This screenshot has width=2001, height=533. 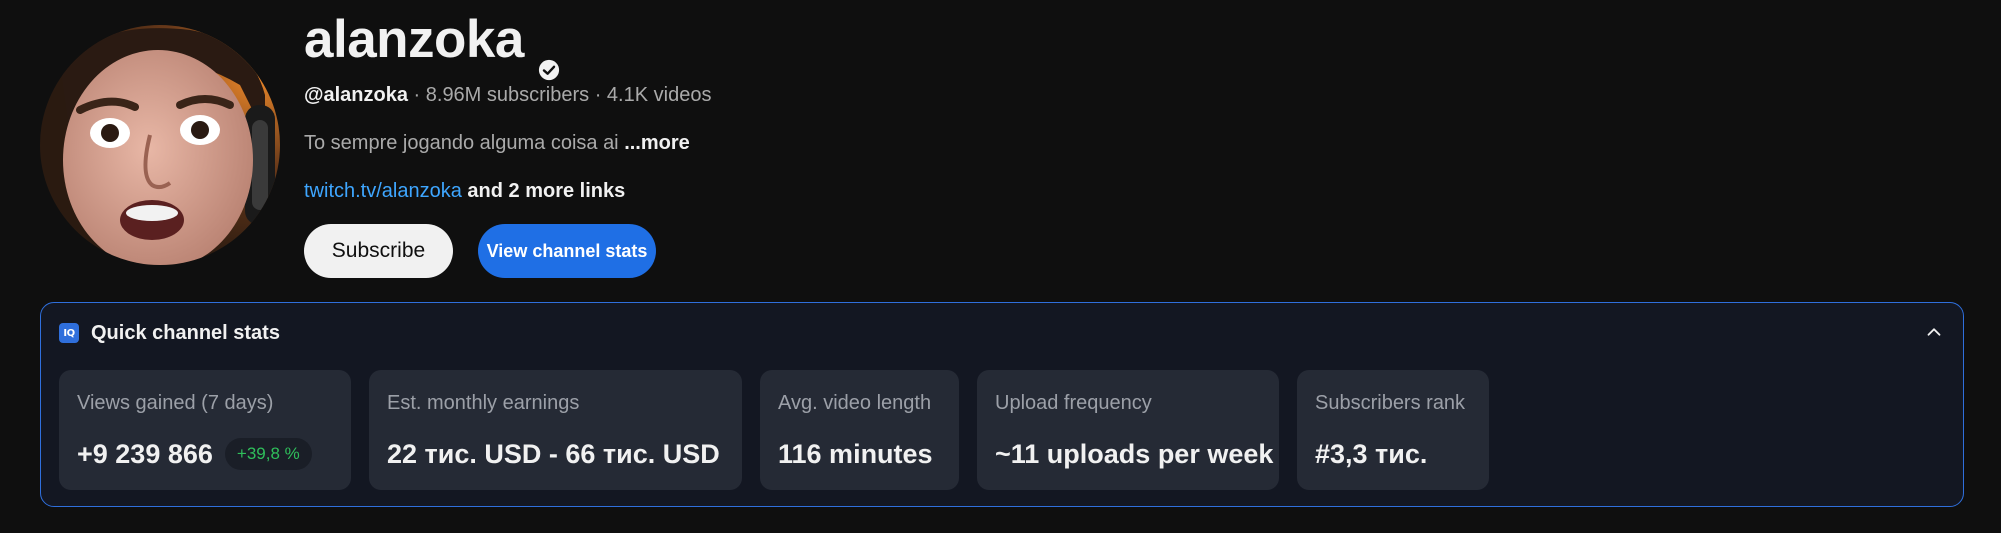 What do you see at coordinates (657, 143) in the screenshot?
I see `description-more-link: ...more` at bounding box center [657, 143].